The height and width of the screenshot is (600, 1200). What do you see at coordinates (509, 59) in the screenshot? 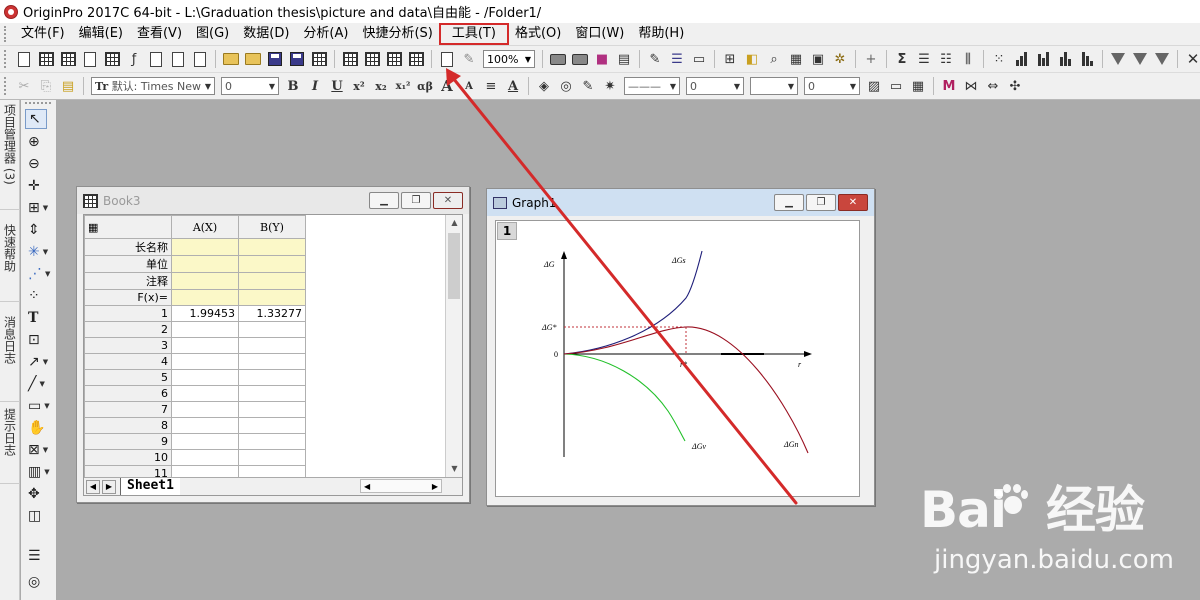
I see `zoom-combo: 100% ▼` at bounding box center [509, 59].